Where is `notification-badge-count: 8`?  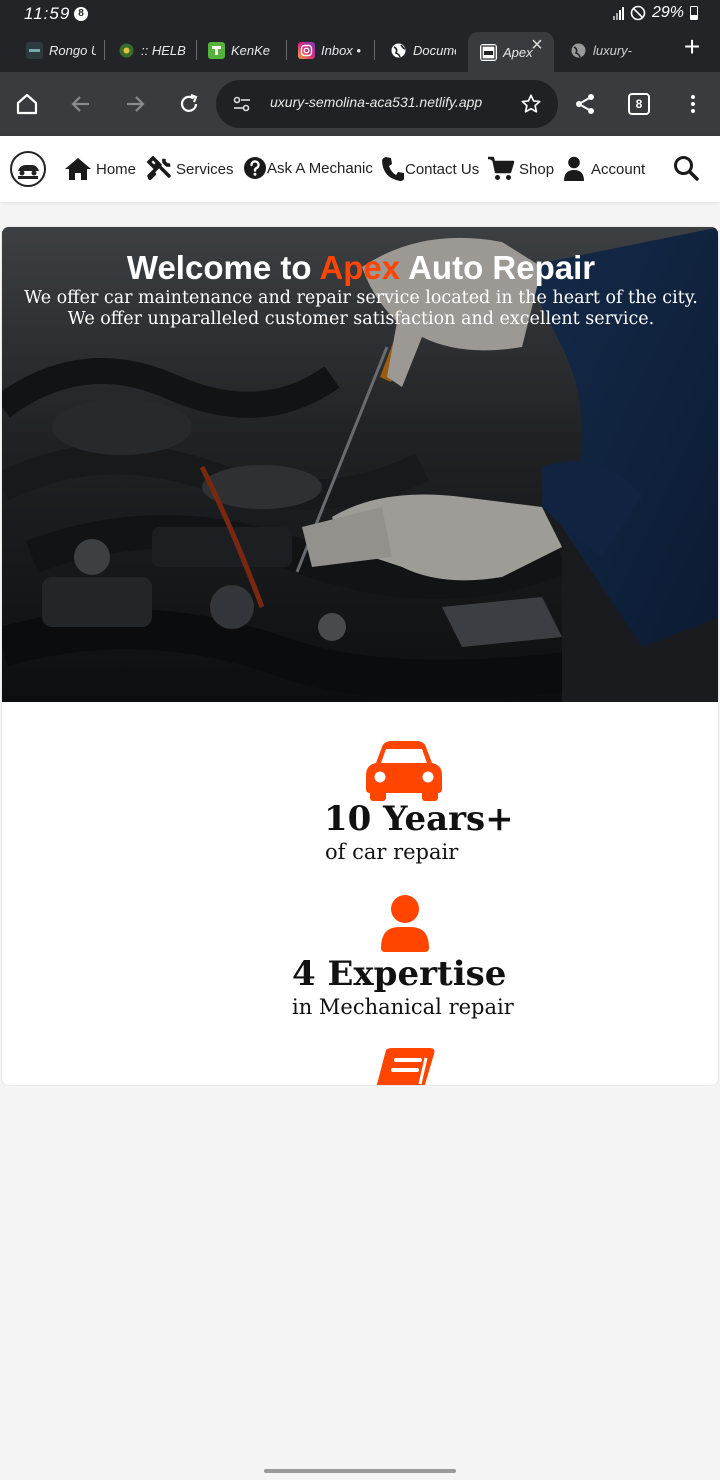
notification-badge-count: 8 is located at coordinates (81, 13).